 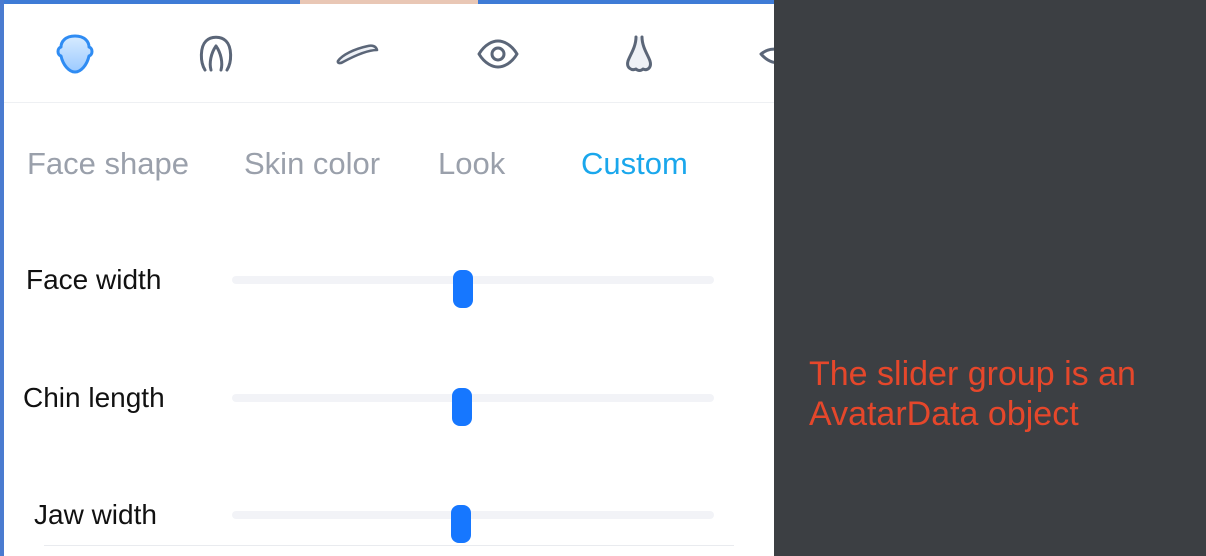 What do you see at coordinates (95, 514) in the screenshot?
I see `slider-label: Jaw width` at bounding box center [95, 514].